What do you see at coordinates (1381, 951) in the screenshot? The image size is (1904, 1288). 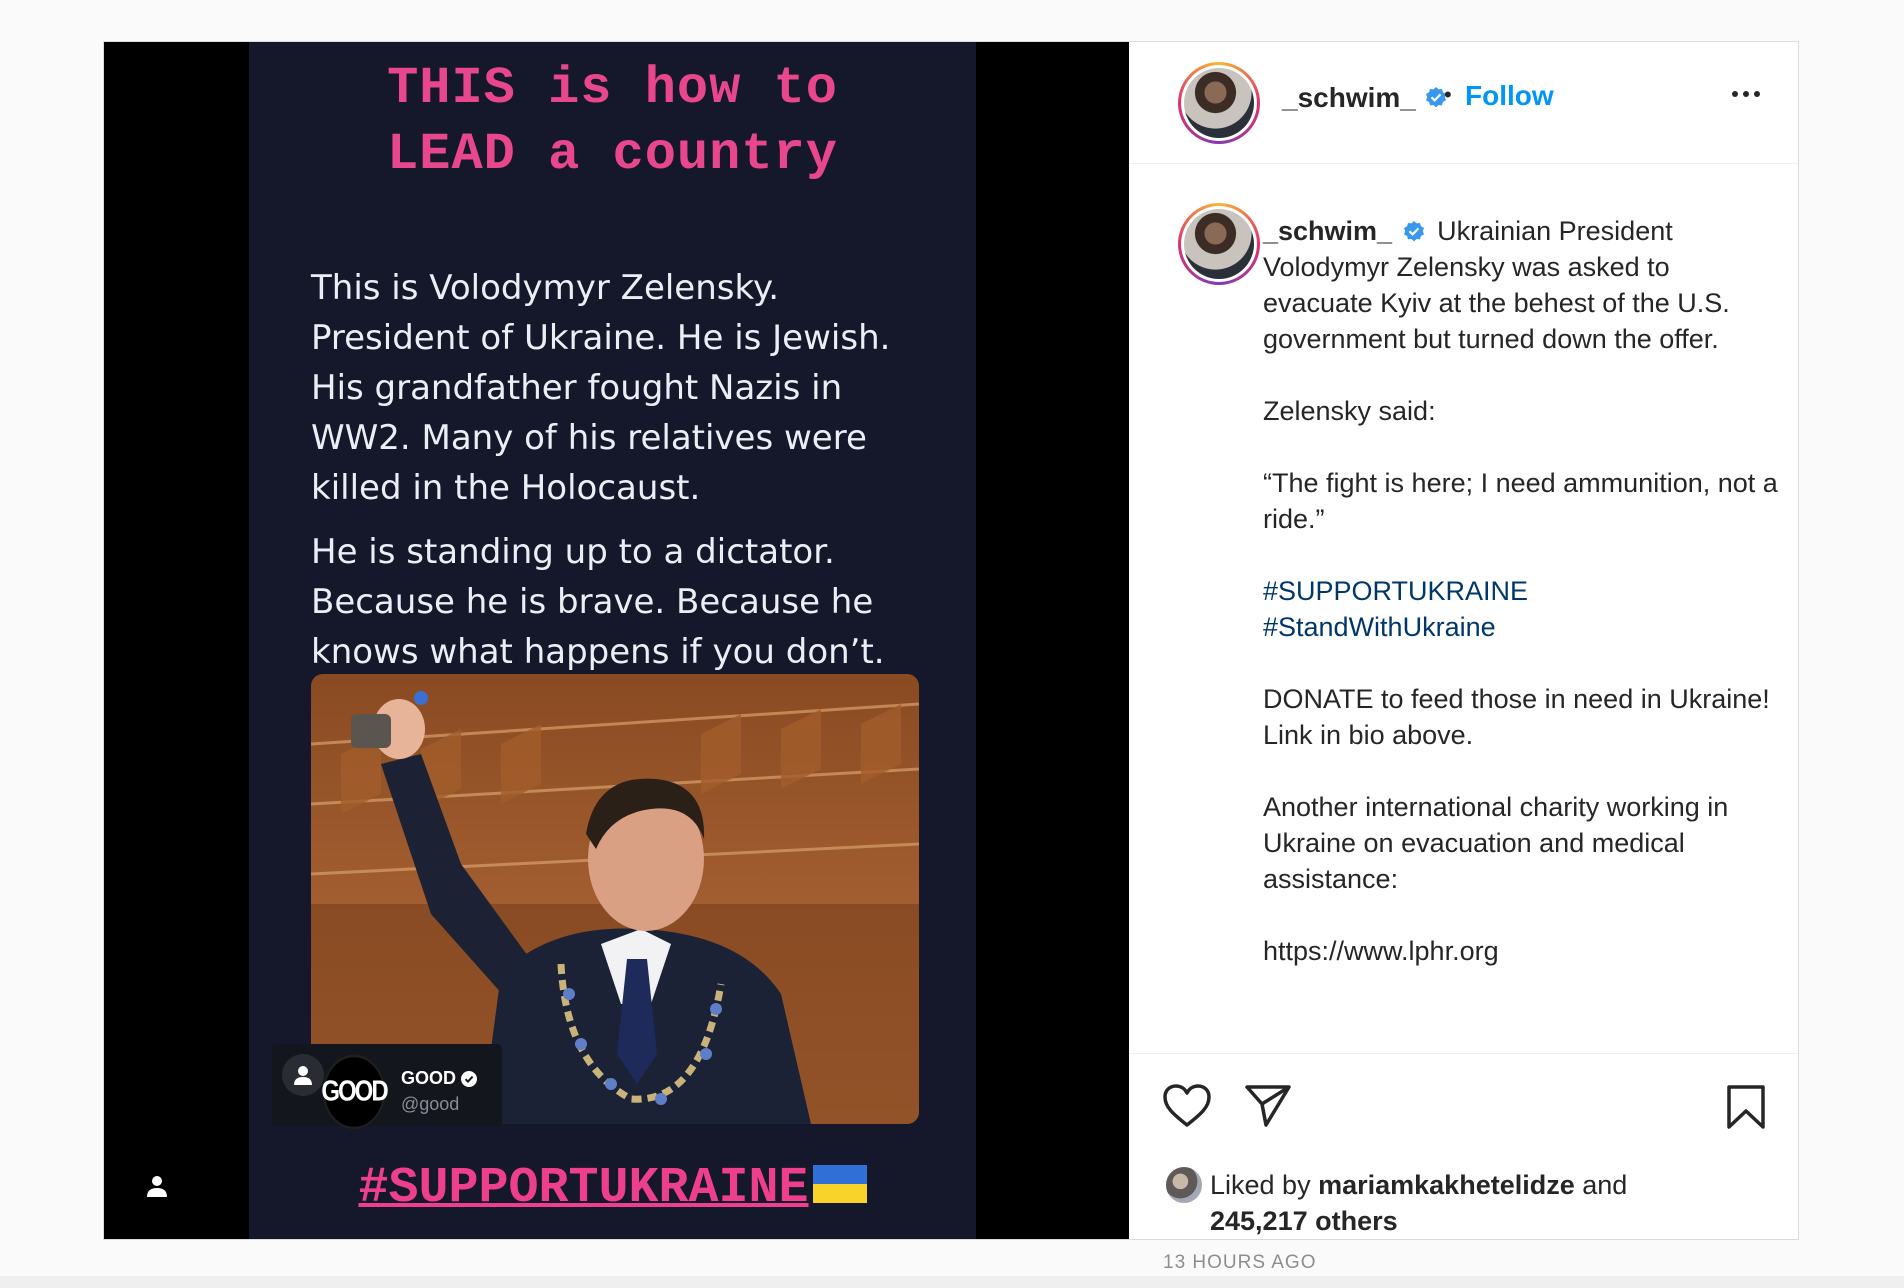 I see `caption-link: https://www.lphr.org` at bounding box center [1381, 951].